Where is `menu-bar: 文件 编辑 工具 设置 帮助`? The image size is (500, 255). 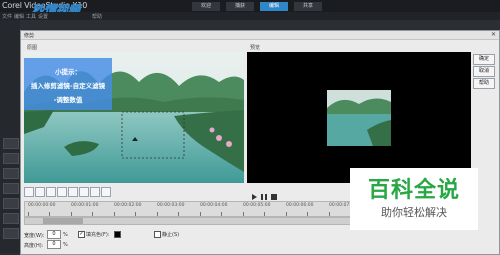
menu-bar: 文件 编辑 工具 设置 帮助 is located at coordinates (250, 16).